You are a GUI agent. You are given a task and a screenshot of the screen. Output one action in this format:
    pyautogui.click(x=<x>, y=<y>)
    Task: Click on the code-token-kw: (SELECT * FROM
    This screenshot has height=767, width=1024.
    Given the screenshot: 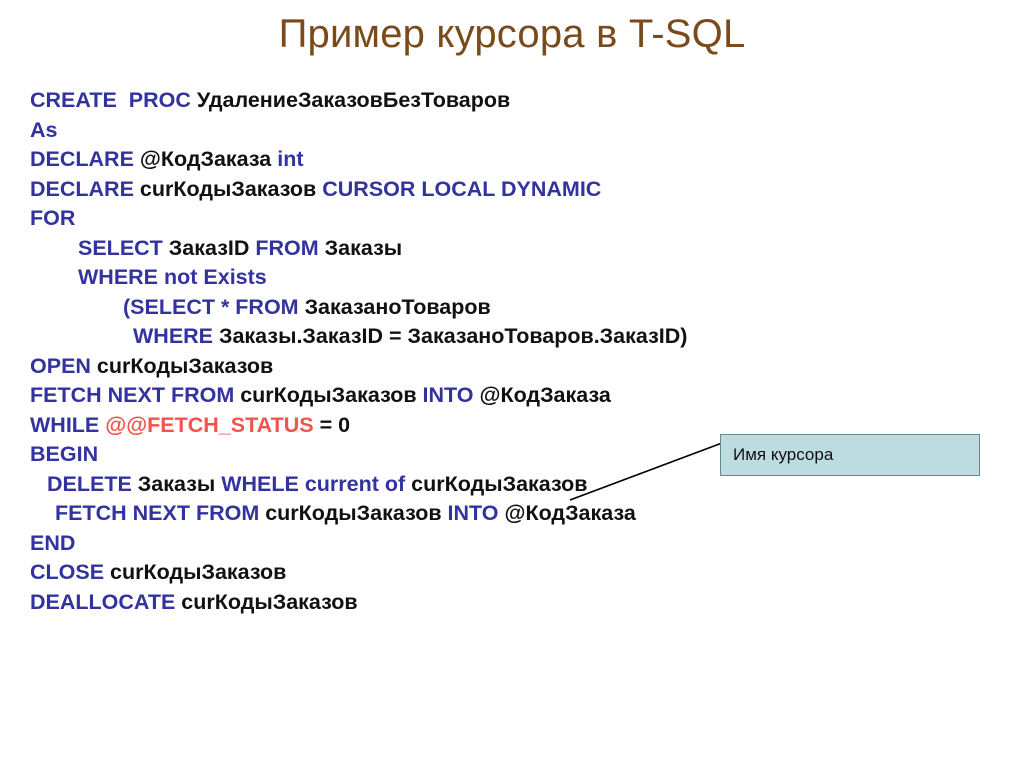 What is the action you would take?
    pyautogui.click(x=214, y=306)
    